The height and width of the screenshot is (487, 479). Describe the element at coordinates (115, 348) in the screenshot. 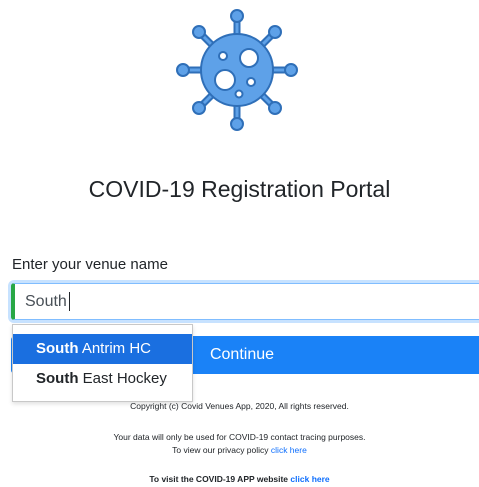

I see `option-rest: Antrim HC` at that location.